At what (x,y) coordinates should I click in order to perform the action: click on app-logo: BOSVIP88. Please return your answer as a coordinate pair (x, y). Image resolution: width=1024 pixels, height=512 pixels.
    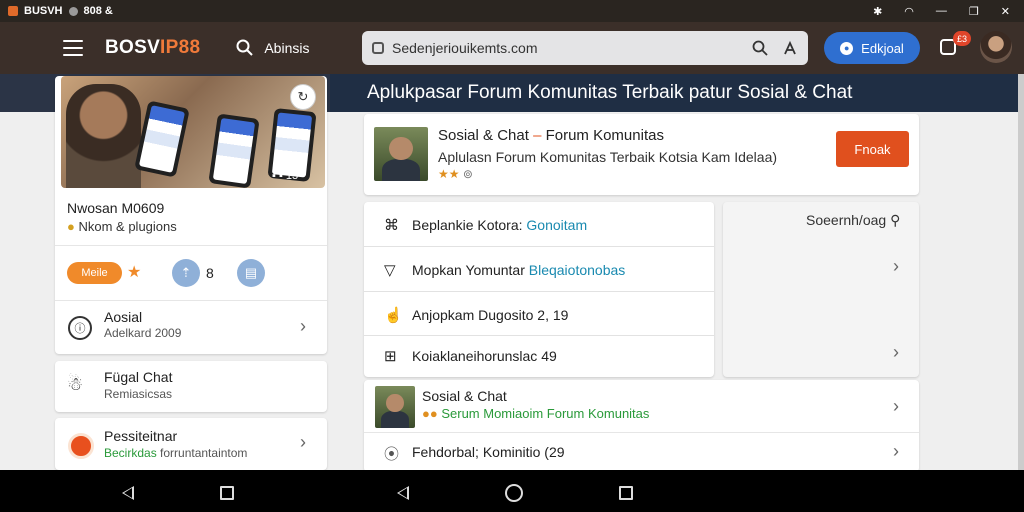
    Looking at the image, I should click on (152, 48).